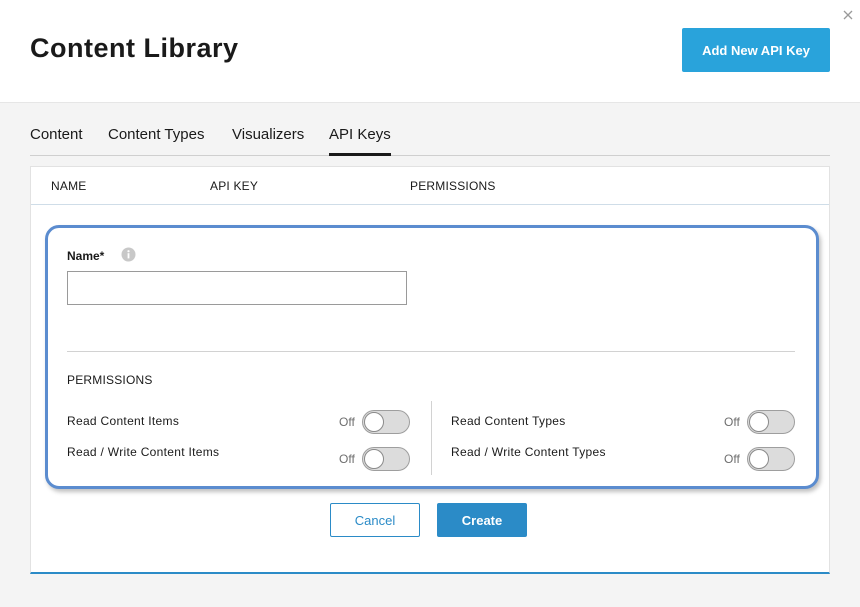 Image resolution: width=860 pixels, height=607 pixels. What do you see at coordinates (848, 15) in the screenshot?
I see `close-icon` at bounding box center [848, 15].